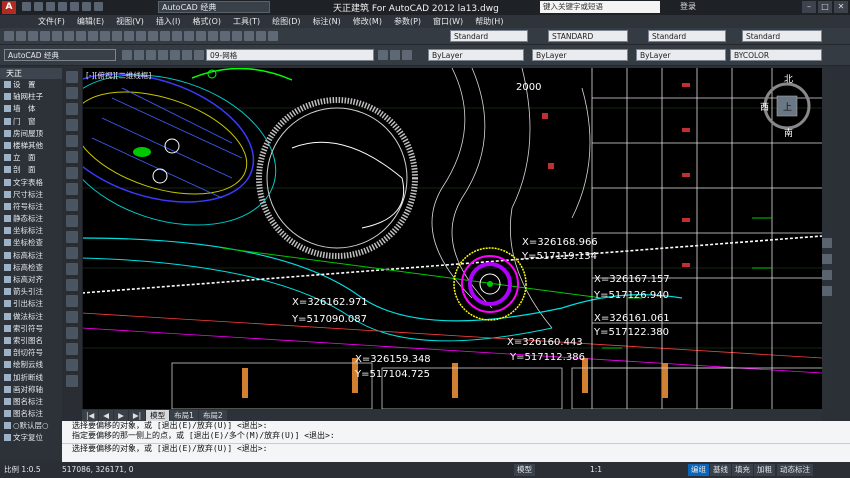 The height and width of the screenshot is (478, 850). What do you see at coordinates (383, 55) in the screenshot?
I see `make-current-icon` at bounding box center [383, 55].